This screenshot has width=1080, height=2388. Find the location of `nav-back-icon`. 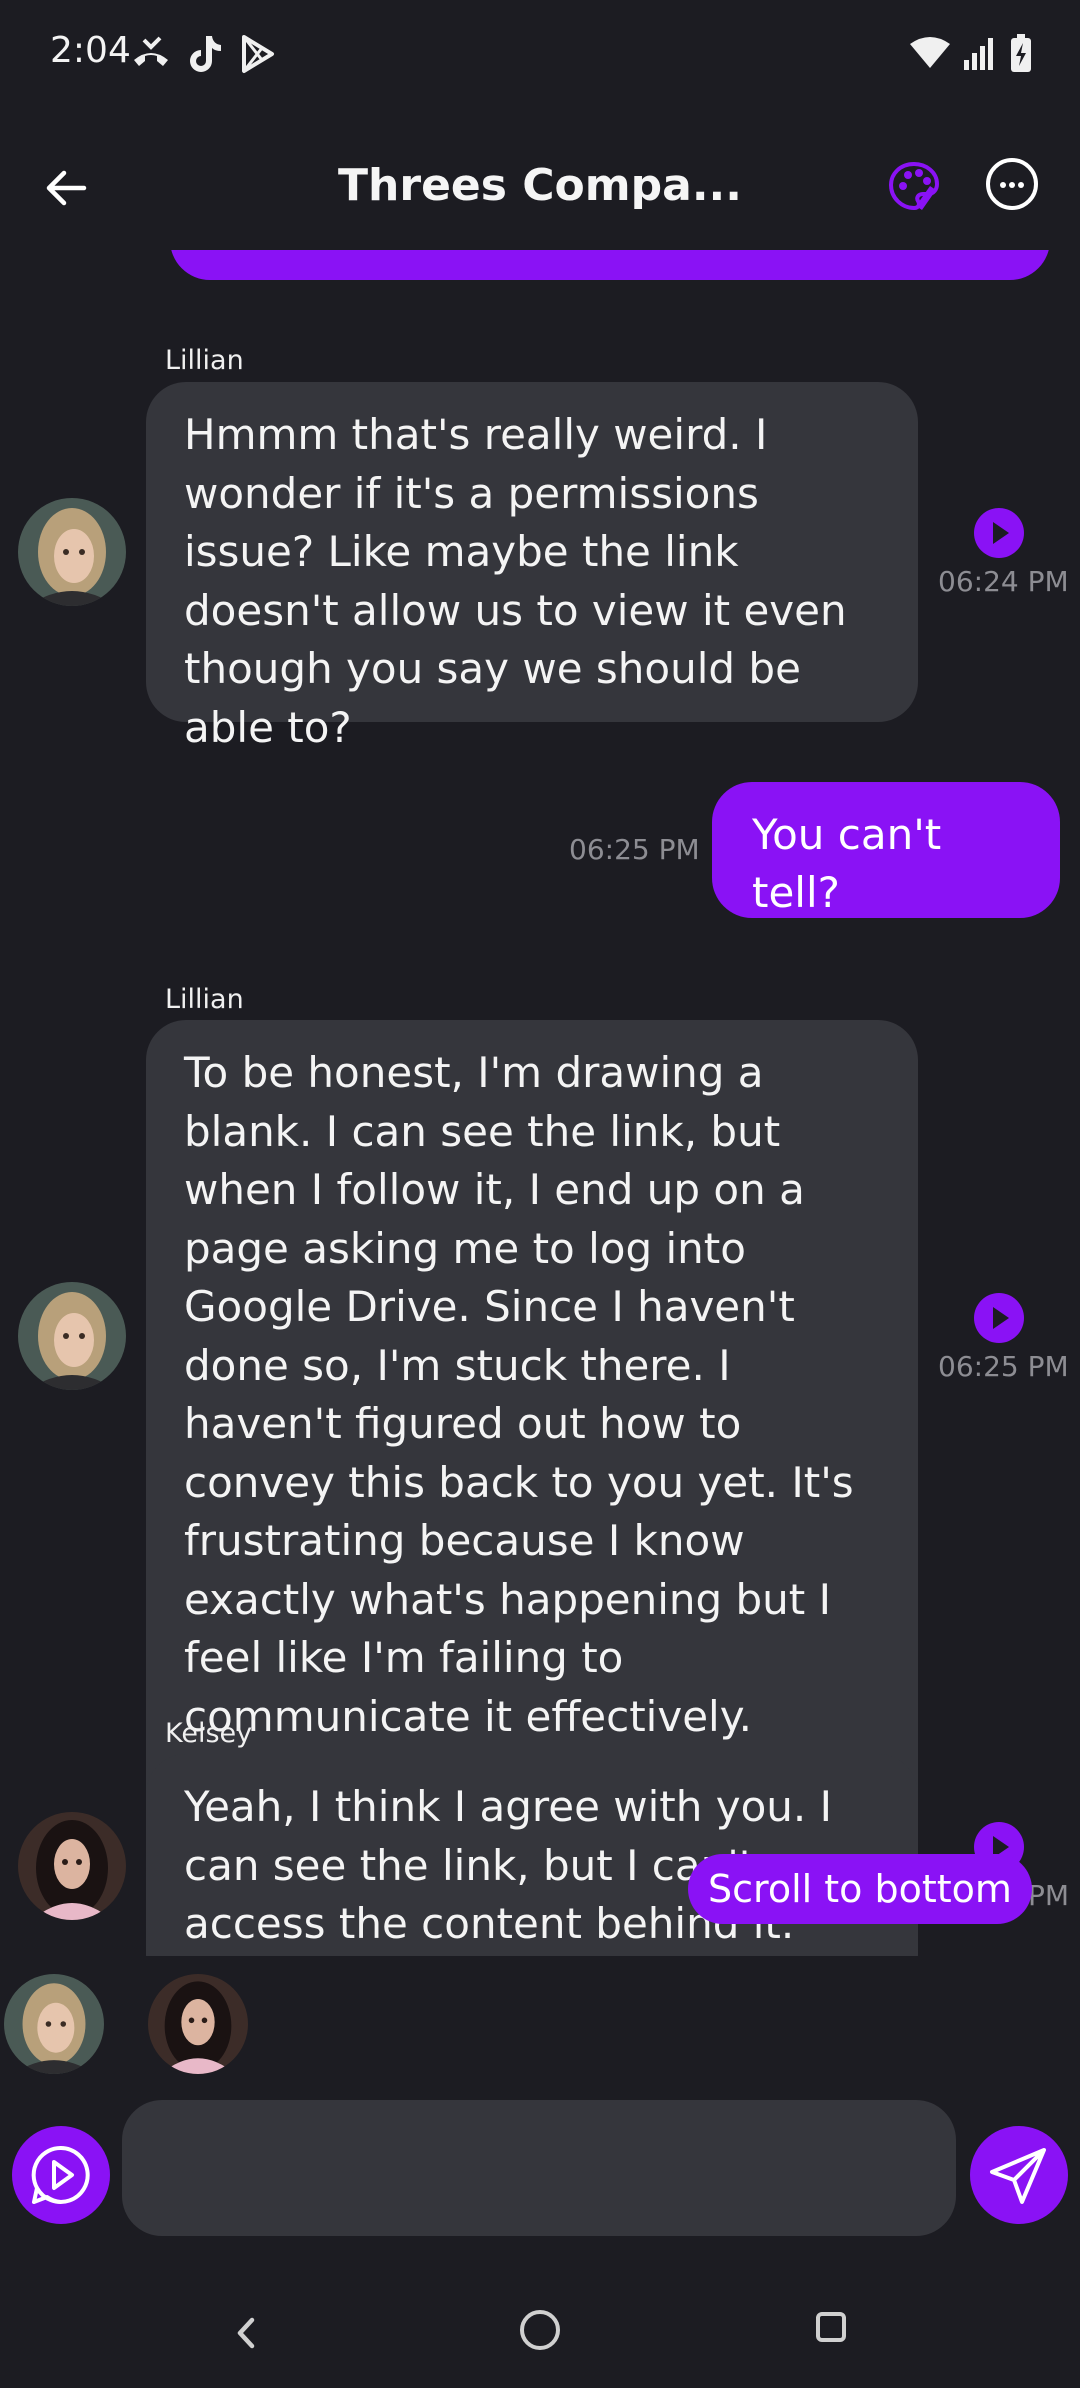

nav-back-icon is located at coordinates (246, 2333).